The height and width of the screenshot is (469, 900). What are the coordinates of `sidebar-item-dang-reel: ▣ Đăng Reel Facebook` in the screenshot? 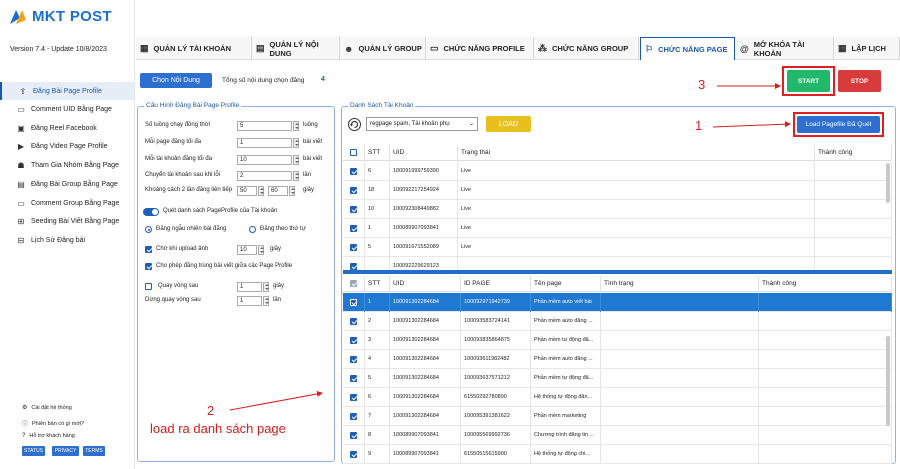 It's located at (67, 128).